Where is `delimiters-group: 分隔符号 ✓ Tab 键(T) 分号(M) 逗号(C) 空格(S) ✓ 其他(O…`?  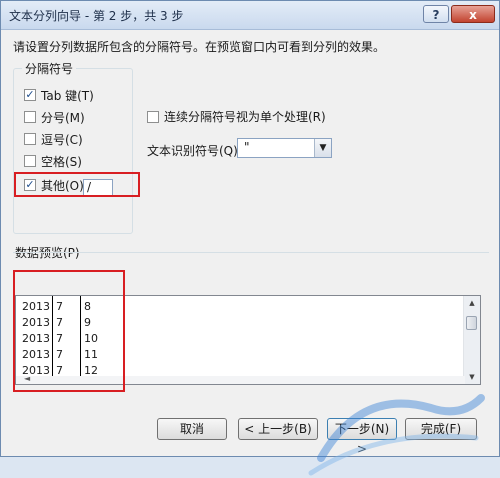 delimiters-group: 分隔符号 ✓ Tab 键(T) 分号(M) 逗号(C) 空格(S) ✓ 其他(O… is located at coordinates (73, 147).